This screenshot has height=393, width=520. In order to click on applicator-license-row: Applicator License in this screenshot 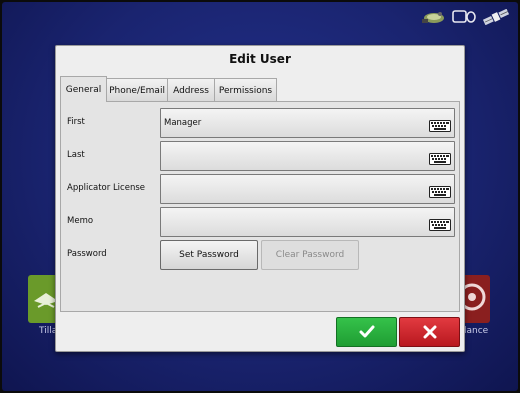, I will do `click(261, 189)`.